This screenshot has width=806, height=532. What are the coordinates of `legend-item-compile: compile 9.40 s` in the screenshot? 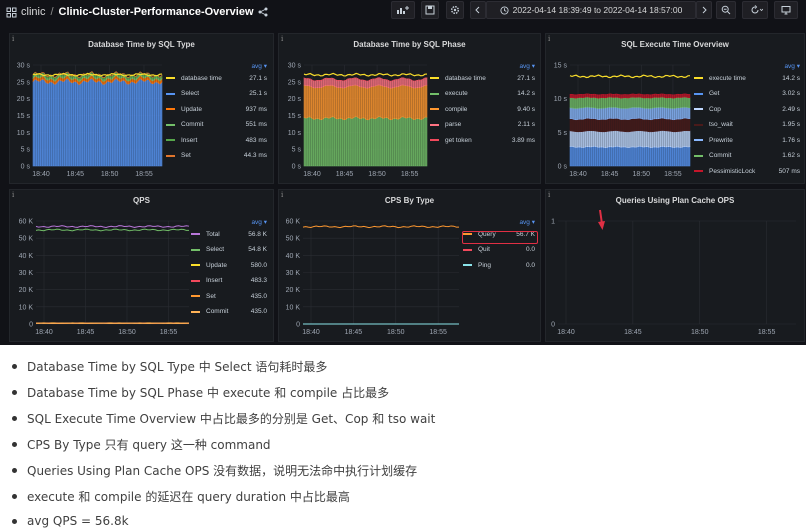 It's located at (482, 109).